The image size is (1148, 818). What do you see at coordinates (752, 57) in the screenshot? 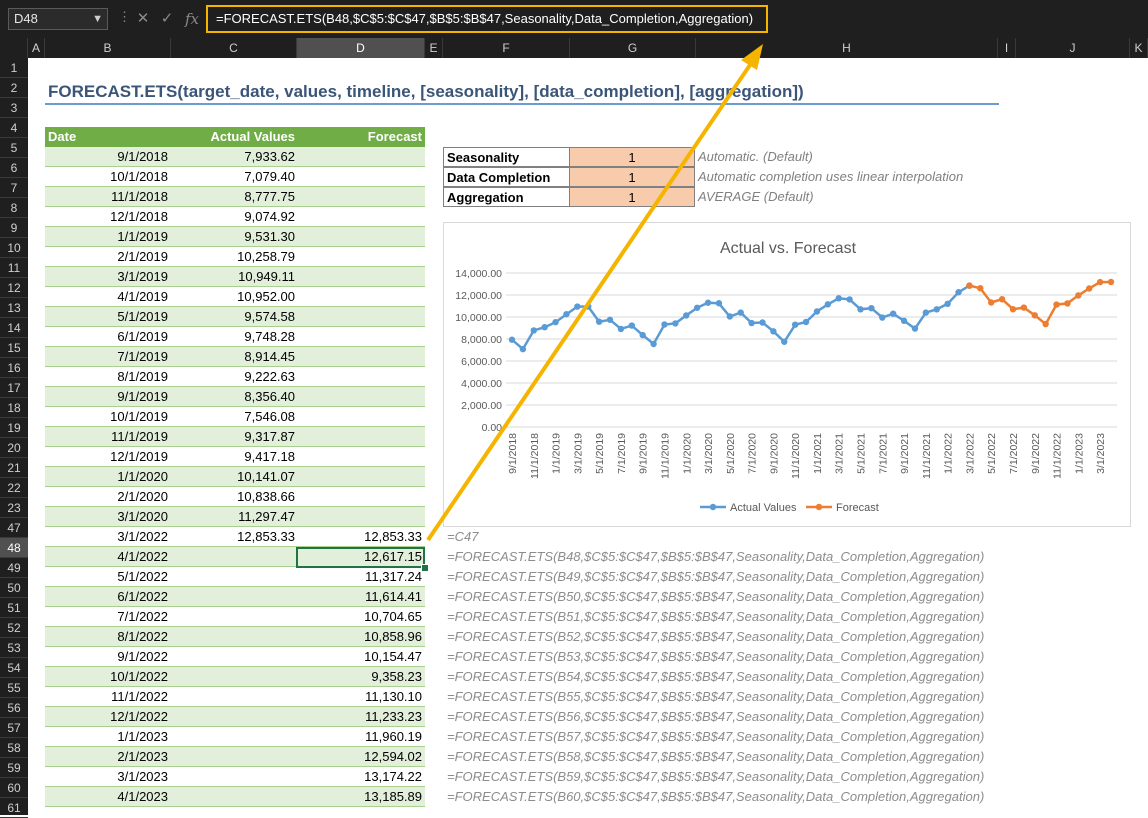
I see `arrow-head-icon` at bounding box center [752, 57].